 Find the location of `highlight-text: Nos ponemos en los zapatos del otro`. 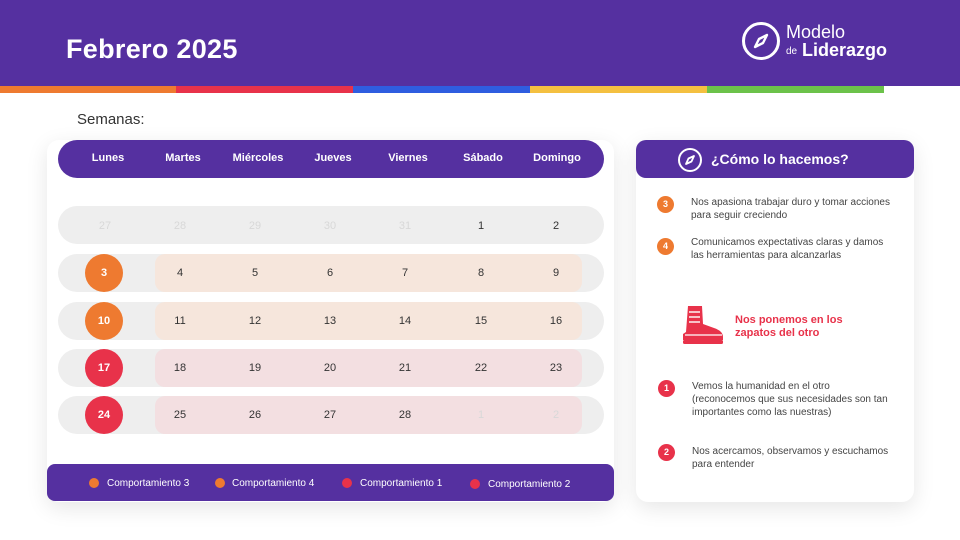

highlight-text: Nos ponemos en los zapatos del otro is located at coordinates (789, 326).